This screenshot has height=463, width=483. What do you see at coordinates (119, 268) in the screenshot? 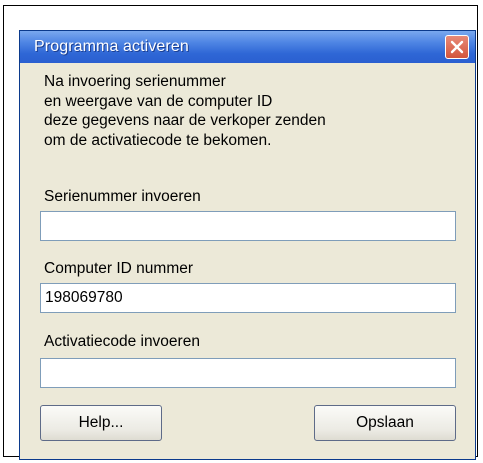
I see `computer-id-label: Computer ID nummer` at bounding box center [119, 268].